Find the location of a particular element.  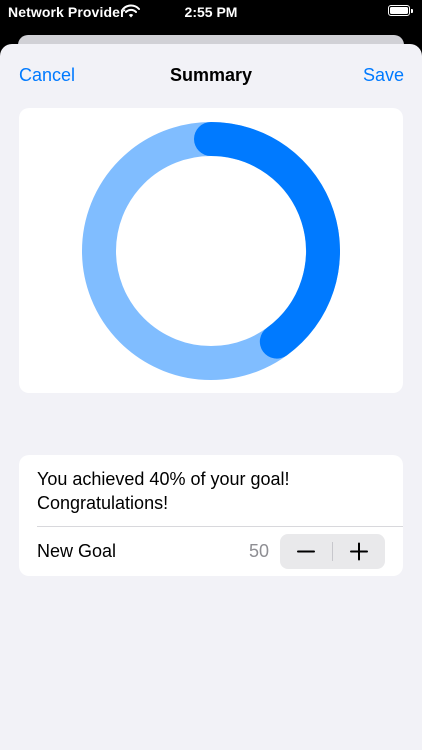

goal-stepper is located at coordinates (332, 551).